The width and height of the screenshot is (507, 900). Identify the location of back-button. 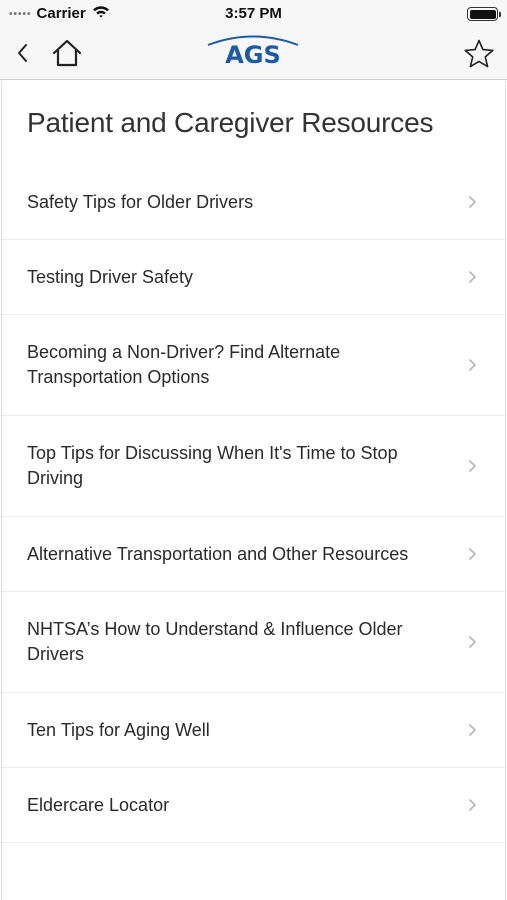
(22, 53).